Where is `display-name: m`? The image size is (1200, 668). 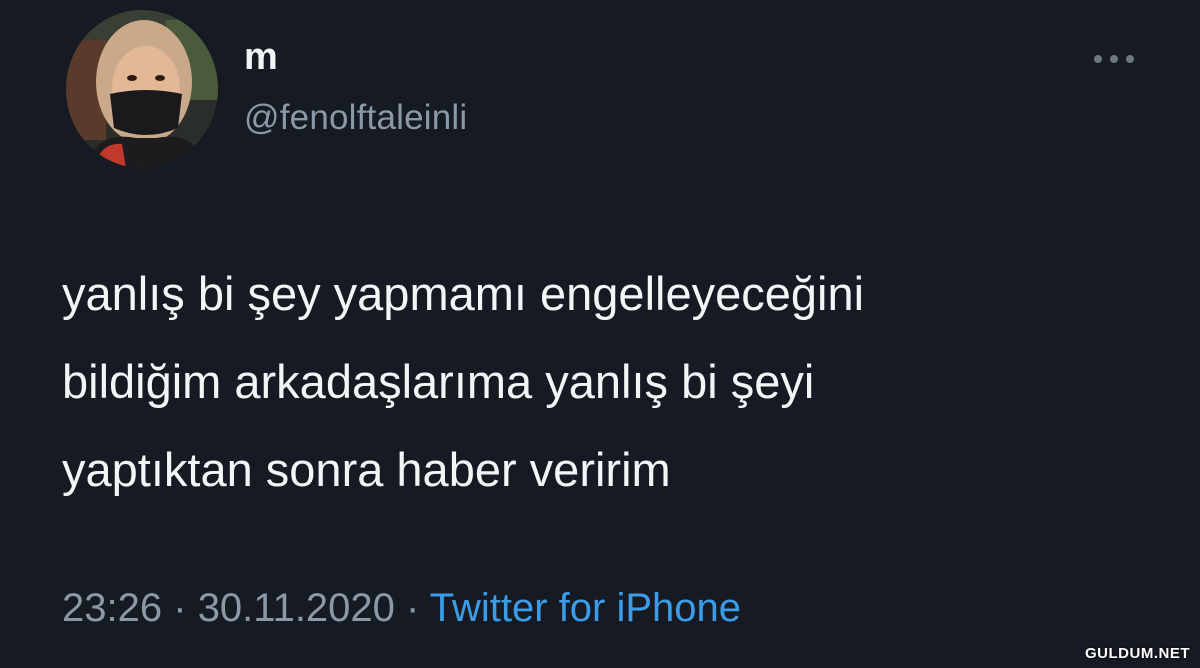 display-name: m is located at coordinates (261, 57).